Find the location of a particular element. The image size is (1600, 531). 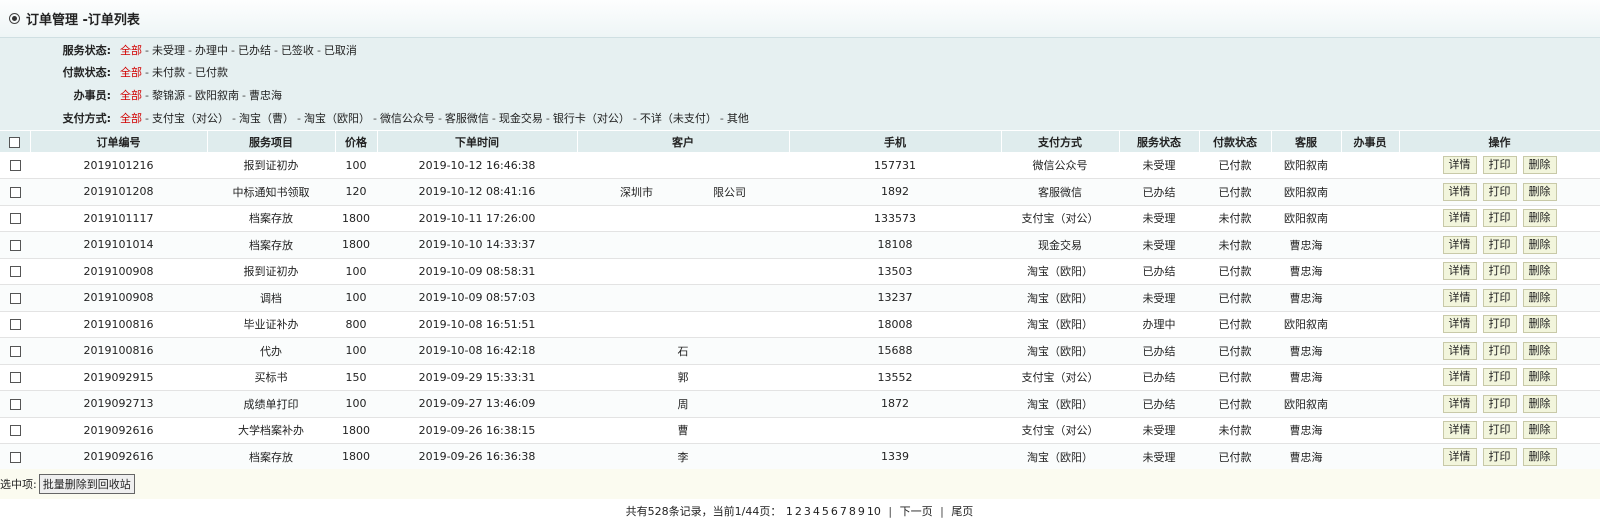

last-page-link: 尾页 is located at coordinates (962, 511).